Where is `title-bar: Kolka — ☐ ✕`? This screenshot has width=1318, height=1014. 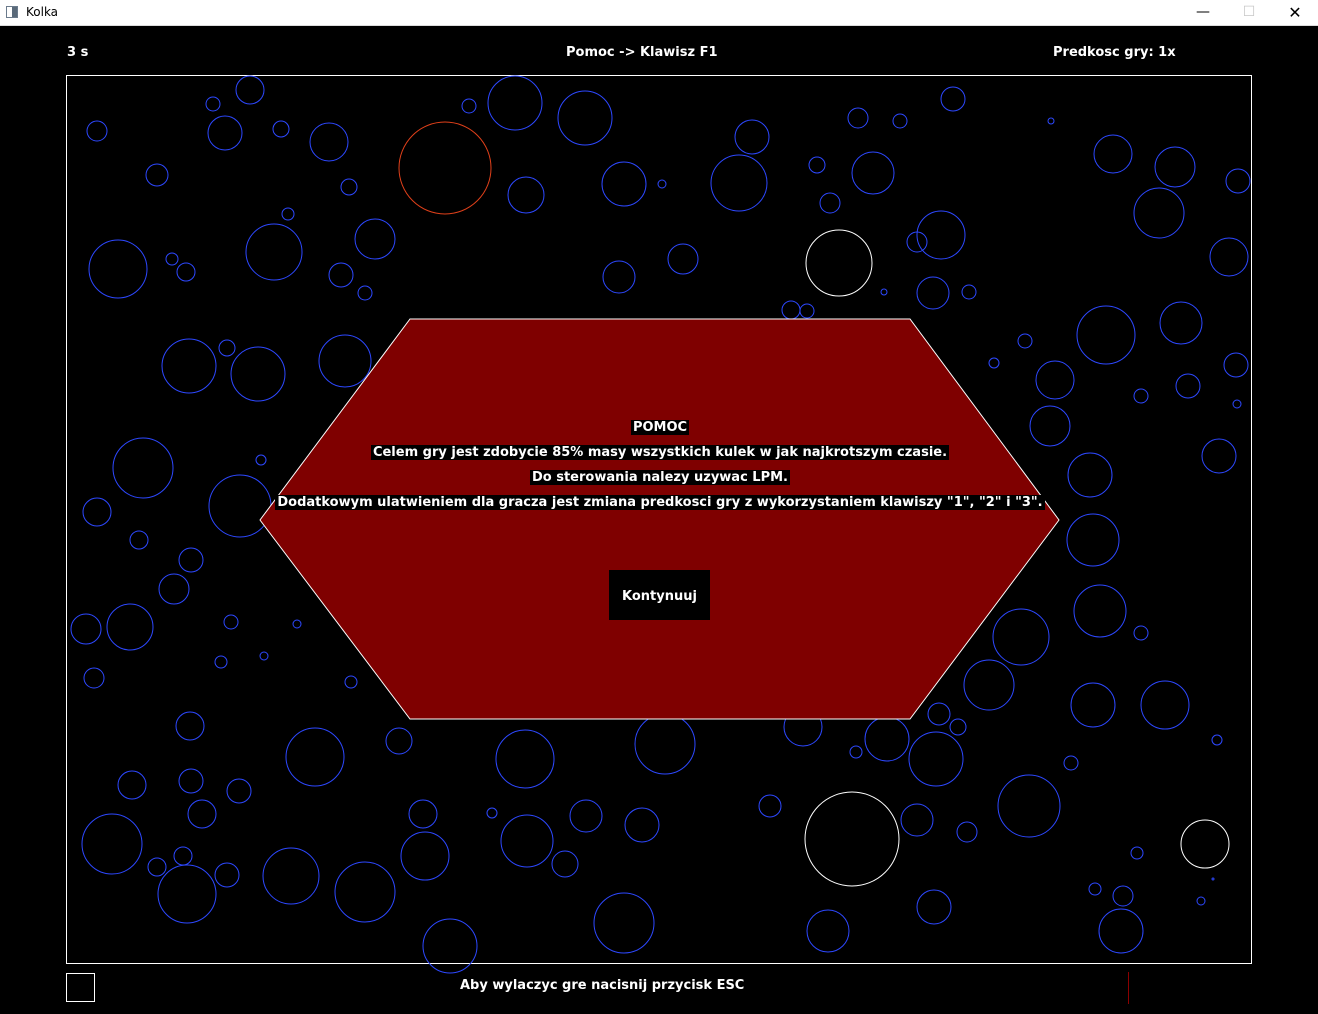 title-bar: Kolka — ☐ ✕ is located at coordinates (659, 13).